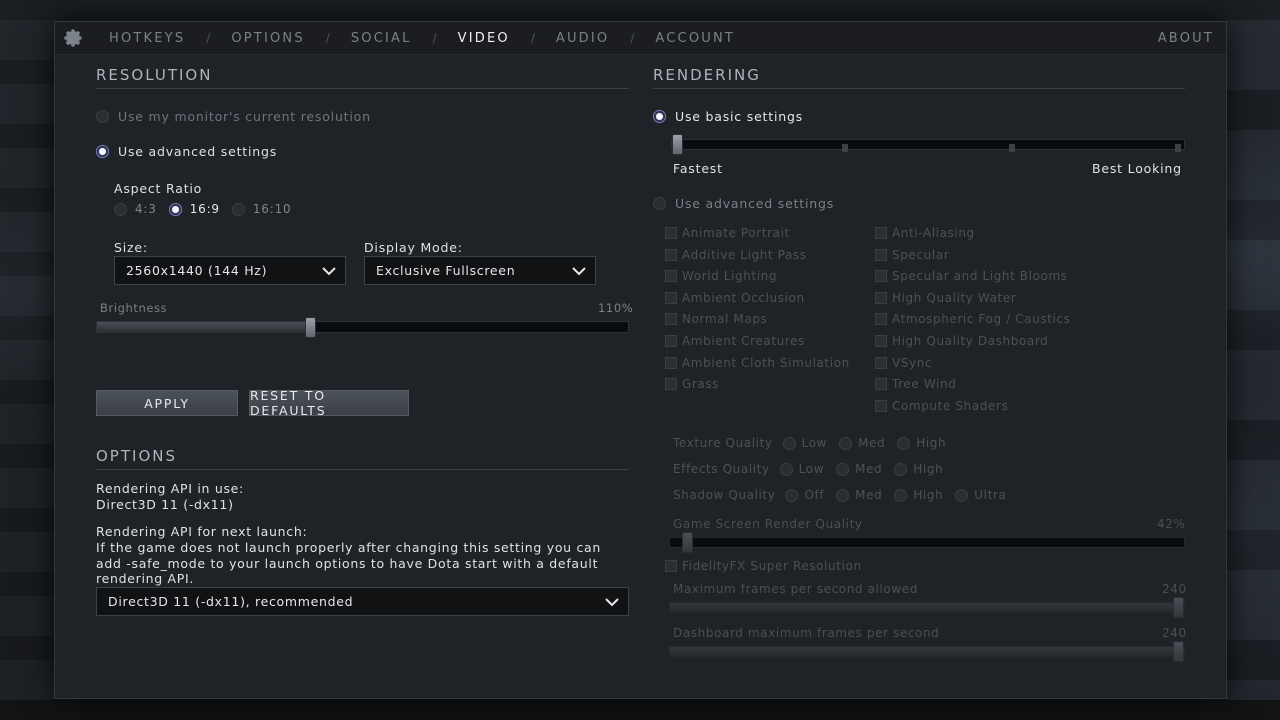 The height and width of the screenshot is (720, 1280). What do you see at coordinates (267, 38) in the screenshot?
I see `tab-options: OPTIONS` at bounding box center [267, 38].